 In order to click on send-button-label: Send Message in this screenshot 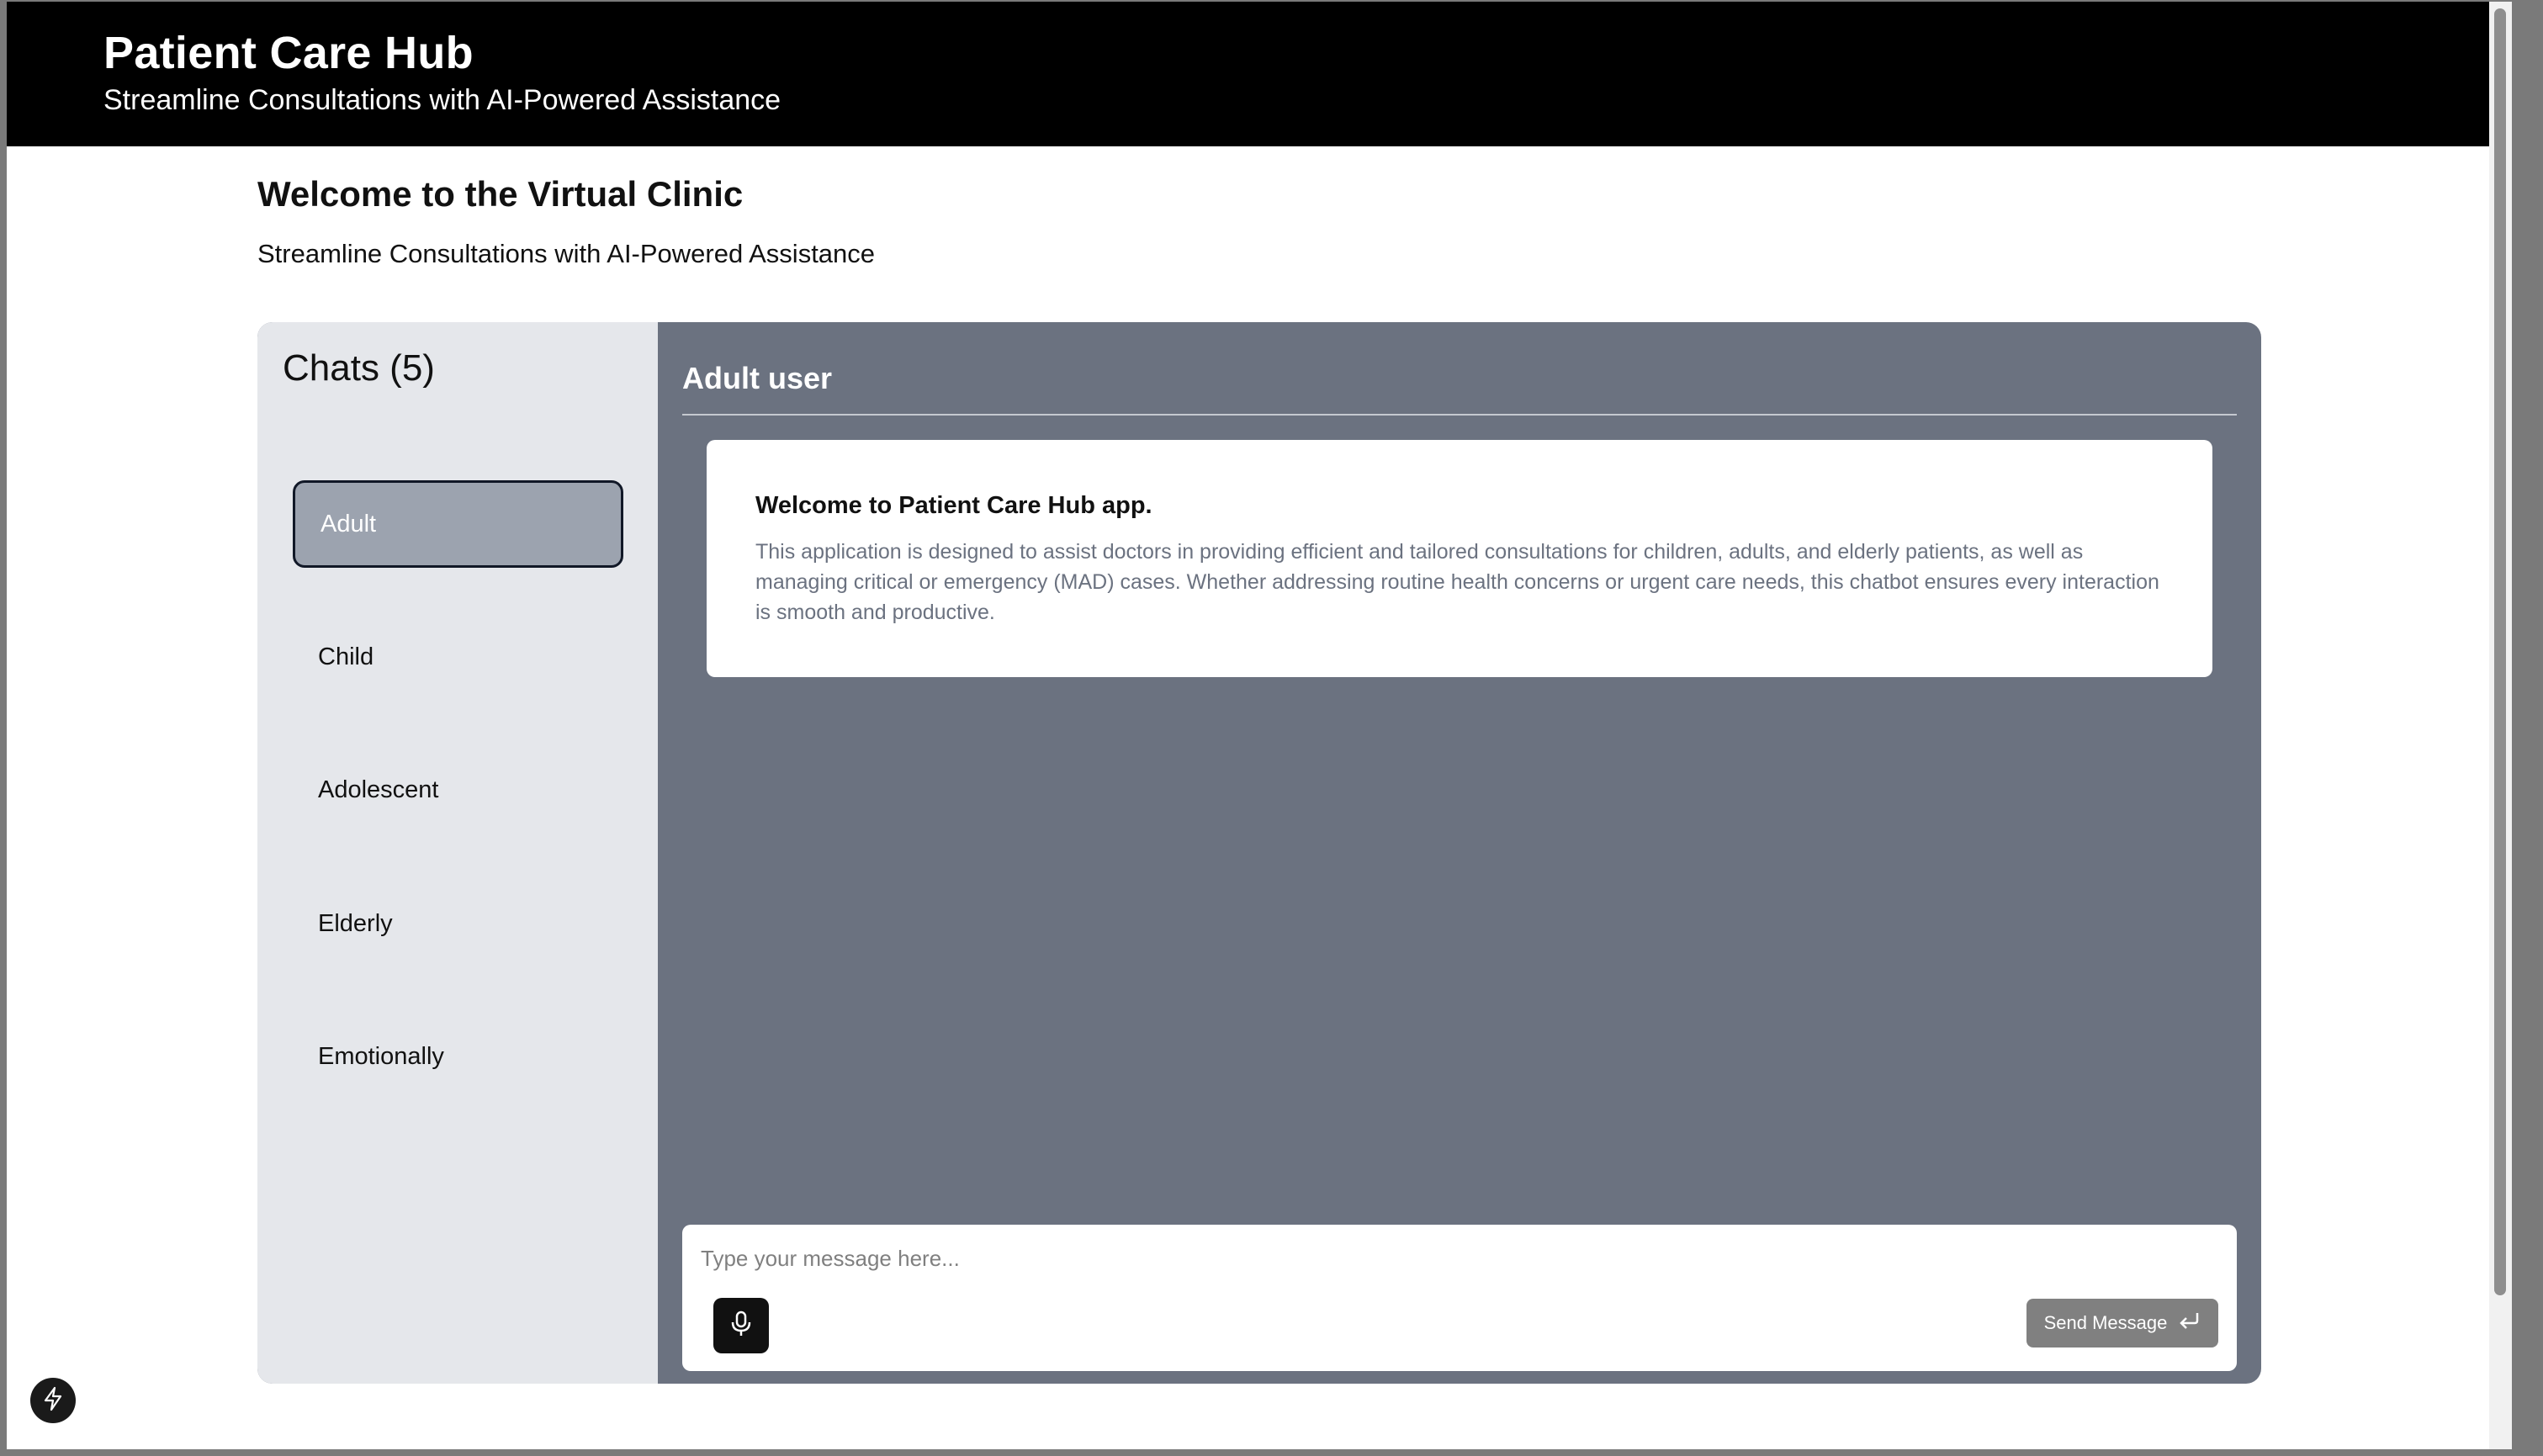, I will do `click(2105, 1322)`.